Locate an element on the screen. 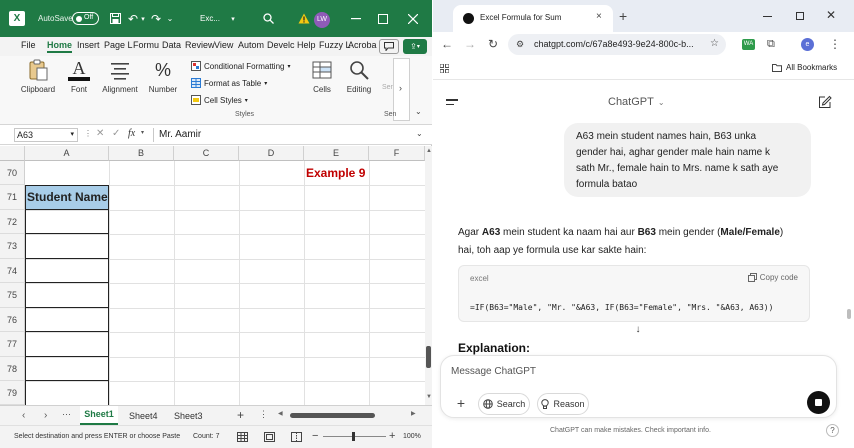 The image size is (854, 448). redo-icon: ↷ is located at coordinates (156, 18).